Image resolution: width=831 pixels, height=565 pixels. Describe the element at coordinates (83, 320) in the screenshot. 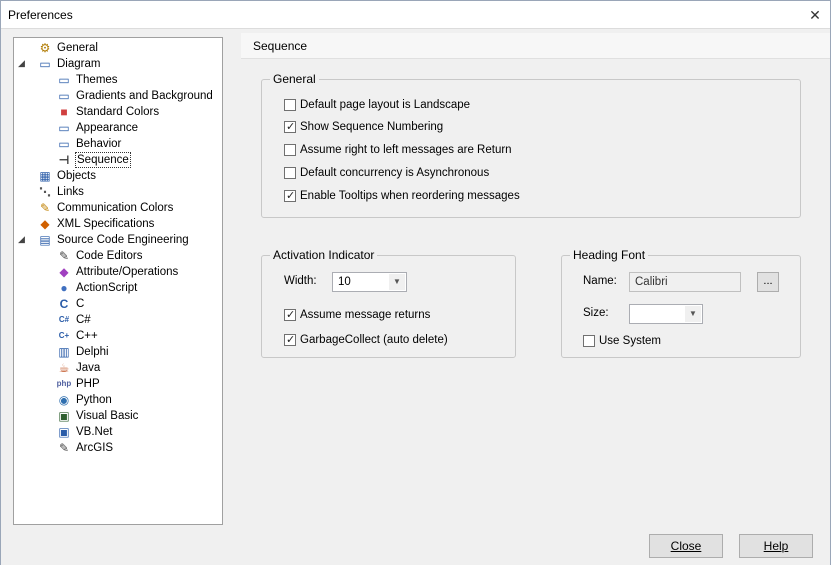

I see `tree-item-label: C#` at that location.